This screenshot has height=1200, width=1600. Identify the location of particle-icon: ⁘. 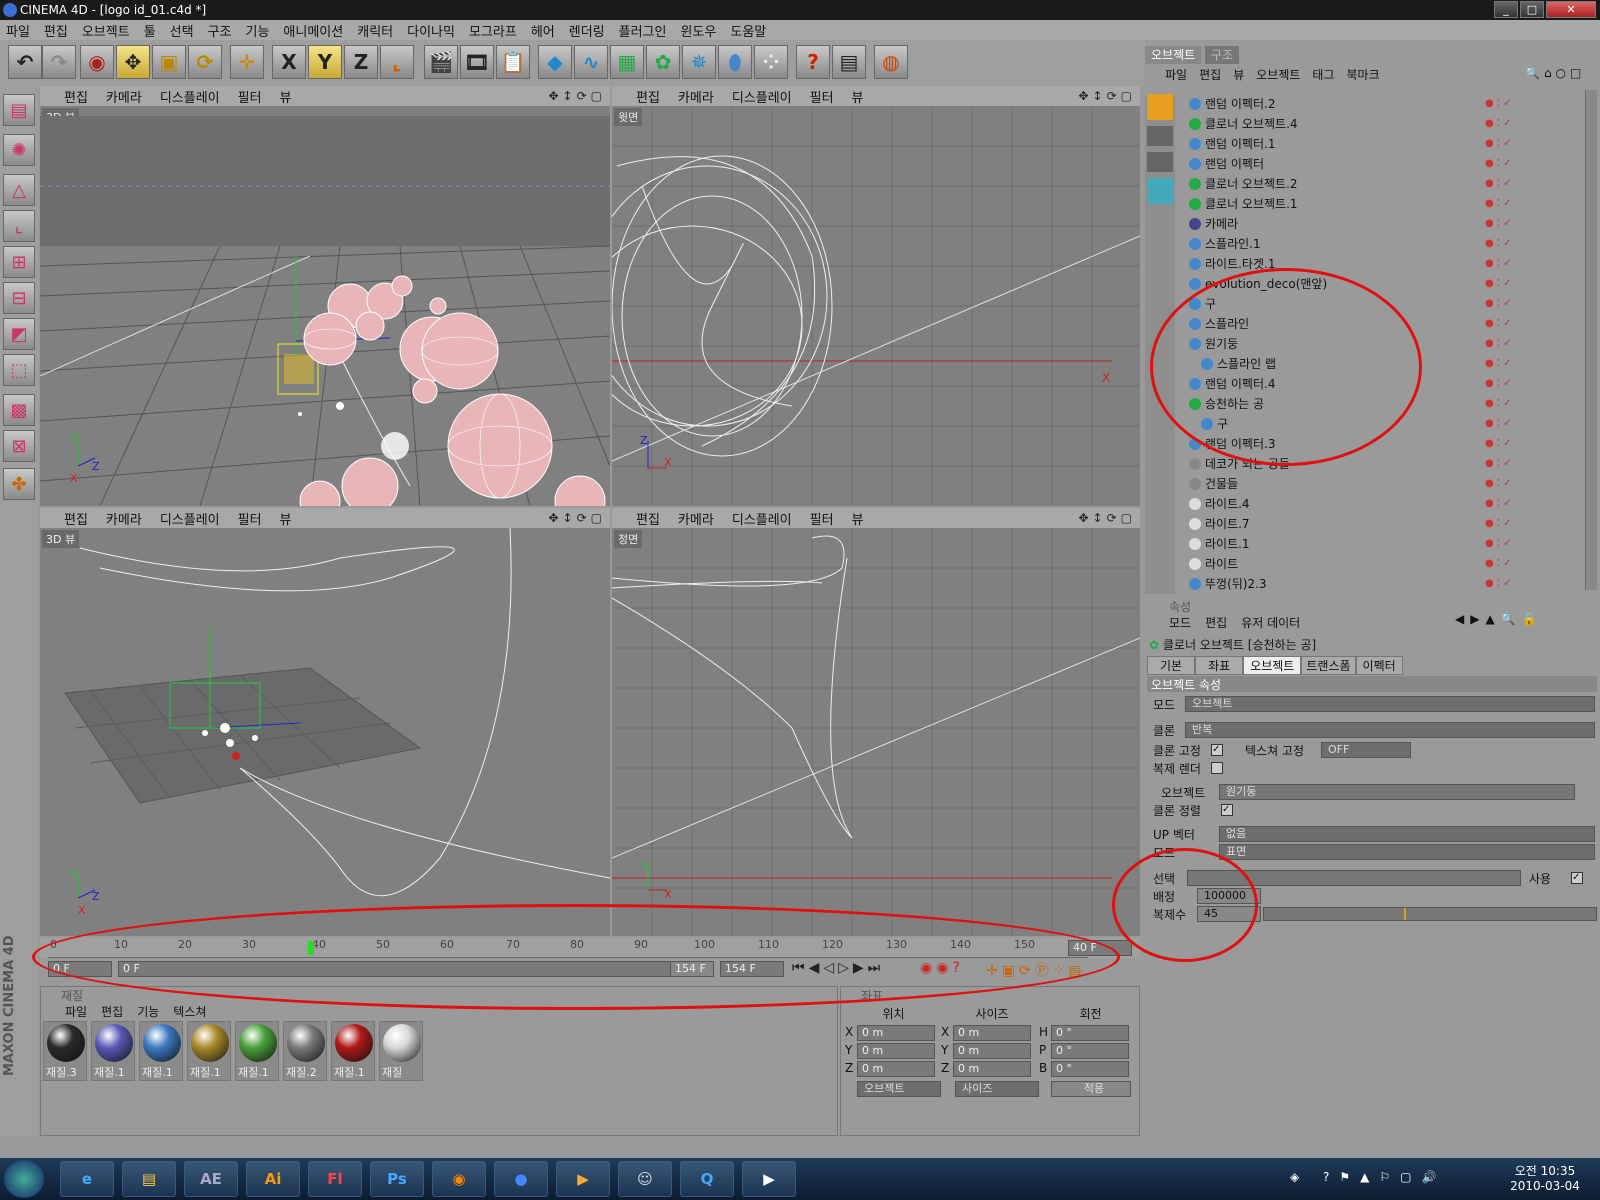
(771, 62).